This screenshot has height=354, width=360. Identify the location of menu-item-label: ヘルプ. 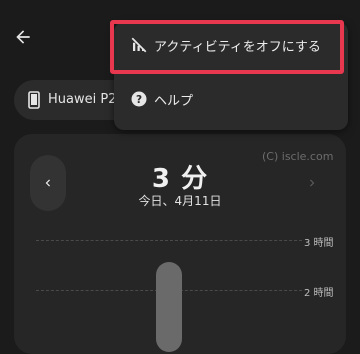
(174, 101).